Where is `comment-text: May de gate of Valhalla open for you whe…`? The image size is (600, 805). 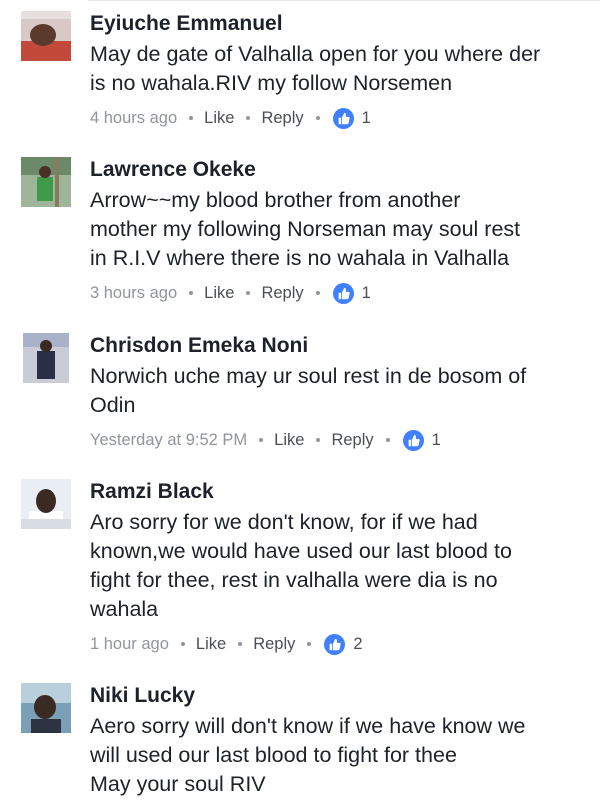 comment-text: May de gate of Valhalla open for you whe… is located at coordinates (315, 68).